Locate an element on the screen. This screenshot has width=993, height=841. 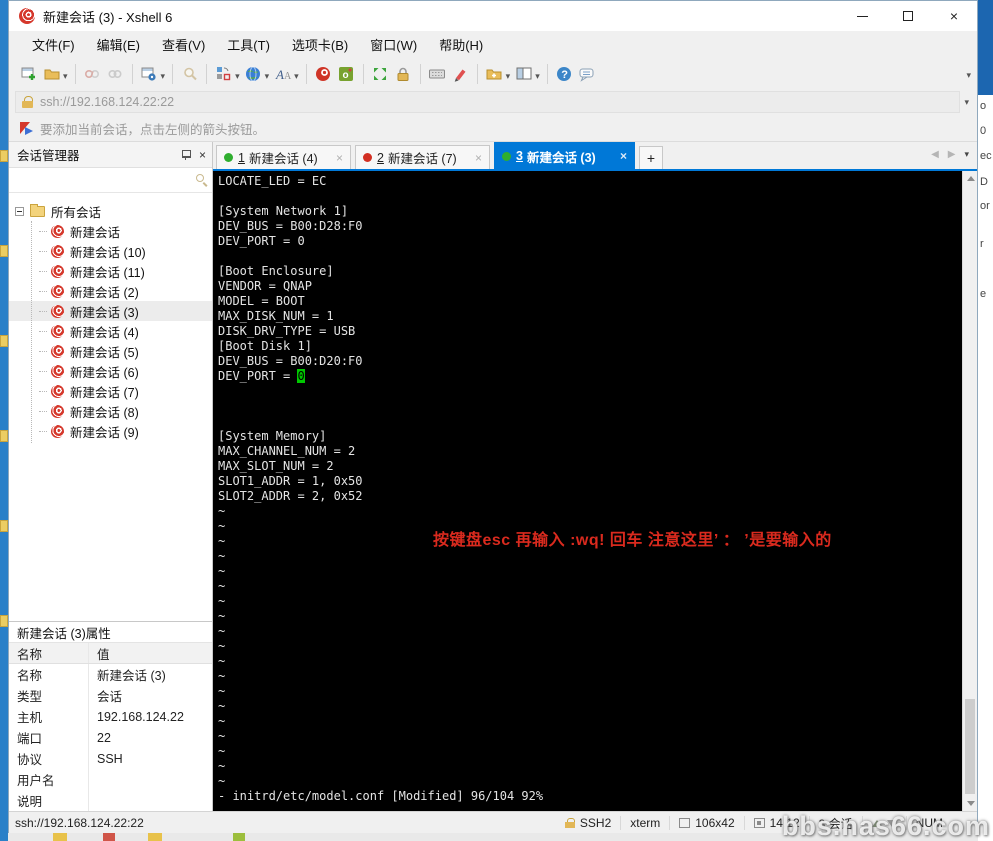
session-search-input is located at coordinates (110, 180).